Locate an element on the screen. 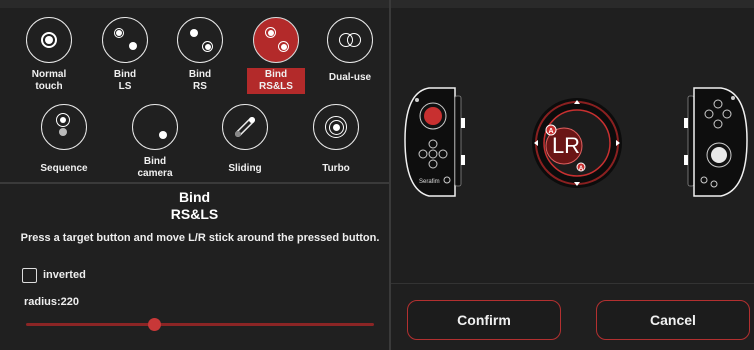 The width and height of the screenshot is (754, 350). normal-touch-icon is located at coordinates (49, 40).